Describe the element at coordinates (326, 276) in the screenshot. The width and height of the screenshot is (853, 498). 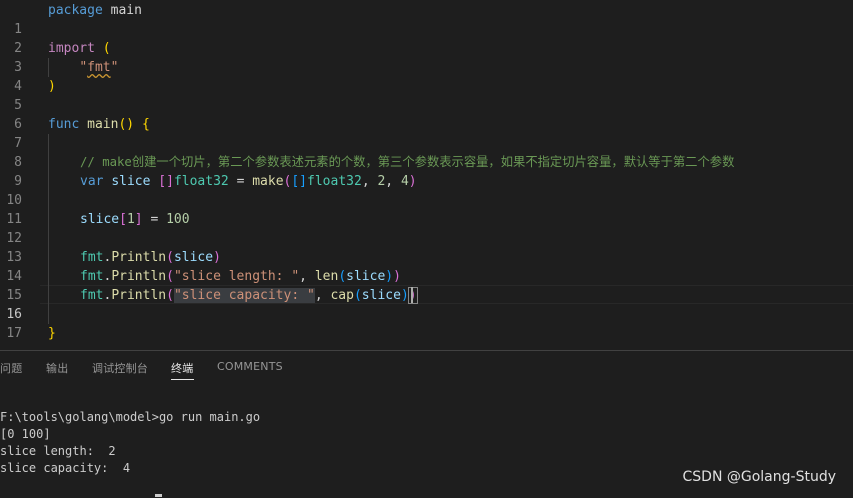
I see `function-len: len` at that location.